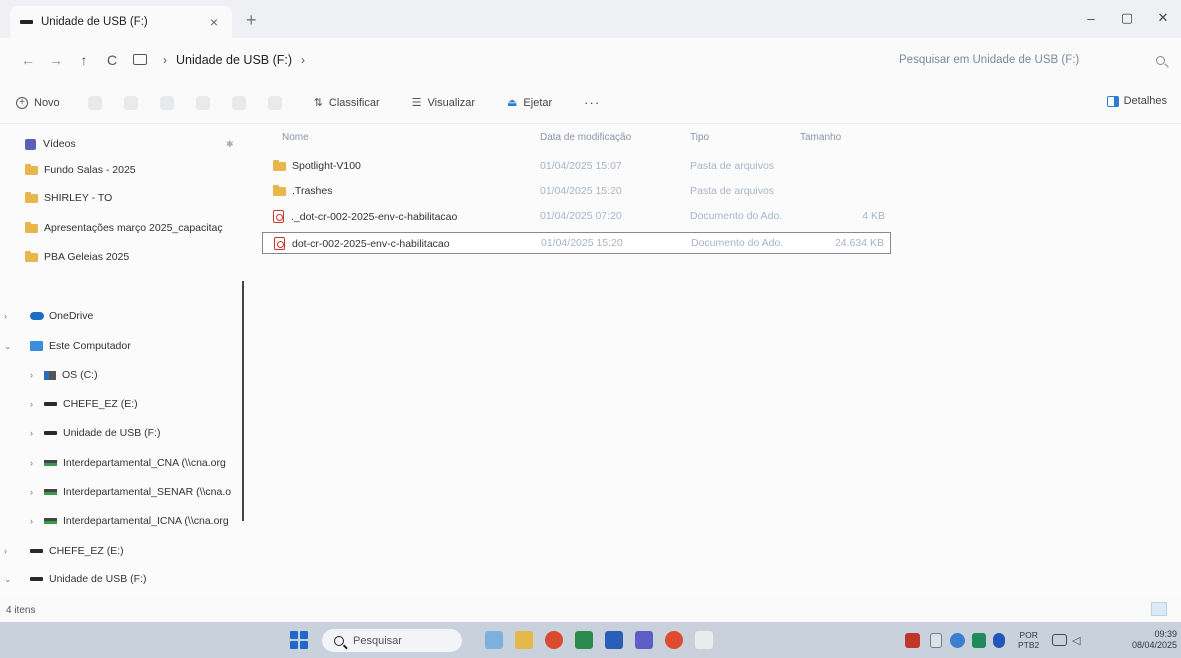 This screenshot has width=1181, height=658. I want to click on paste-icon, so click(166, 102).